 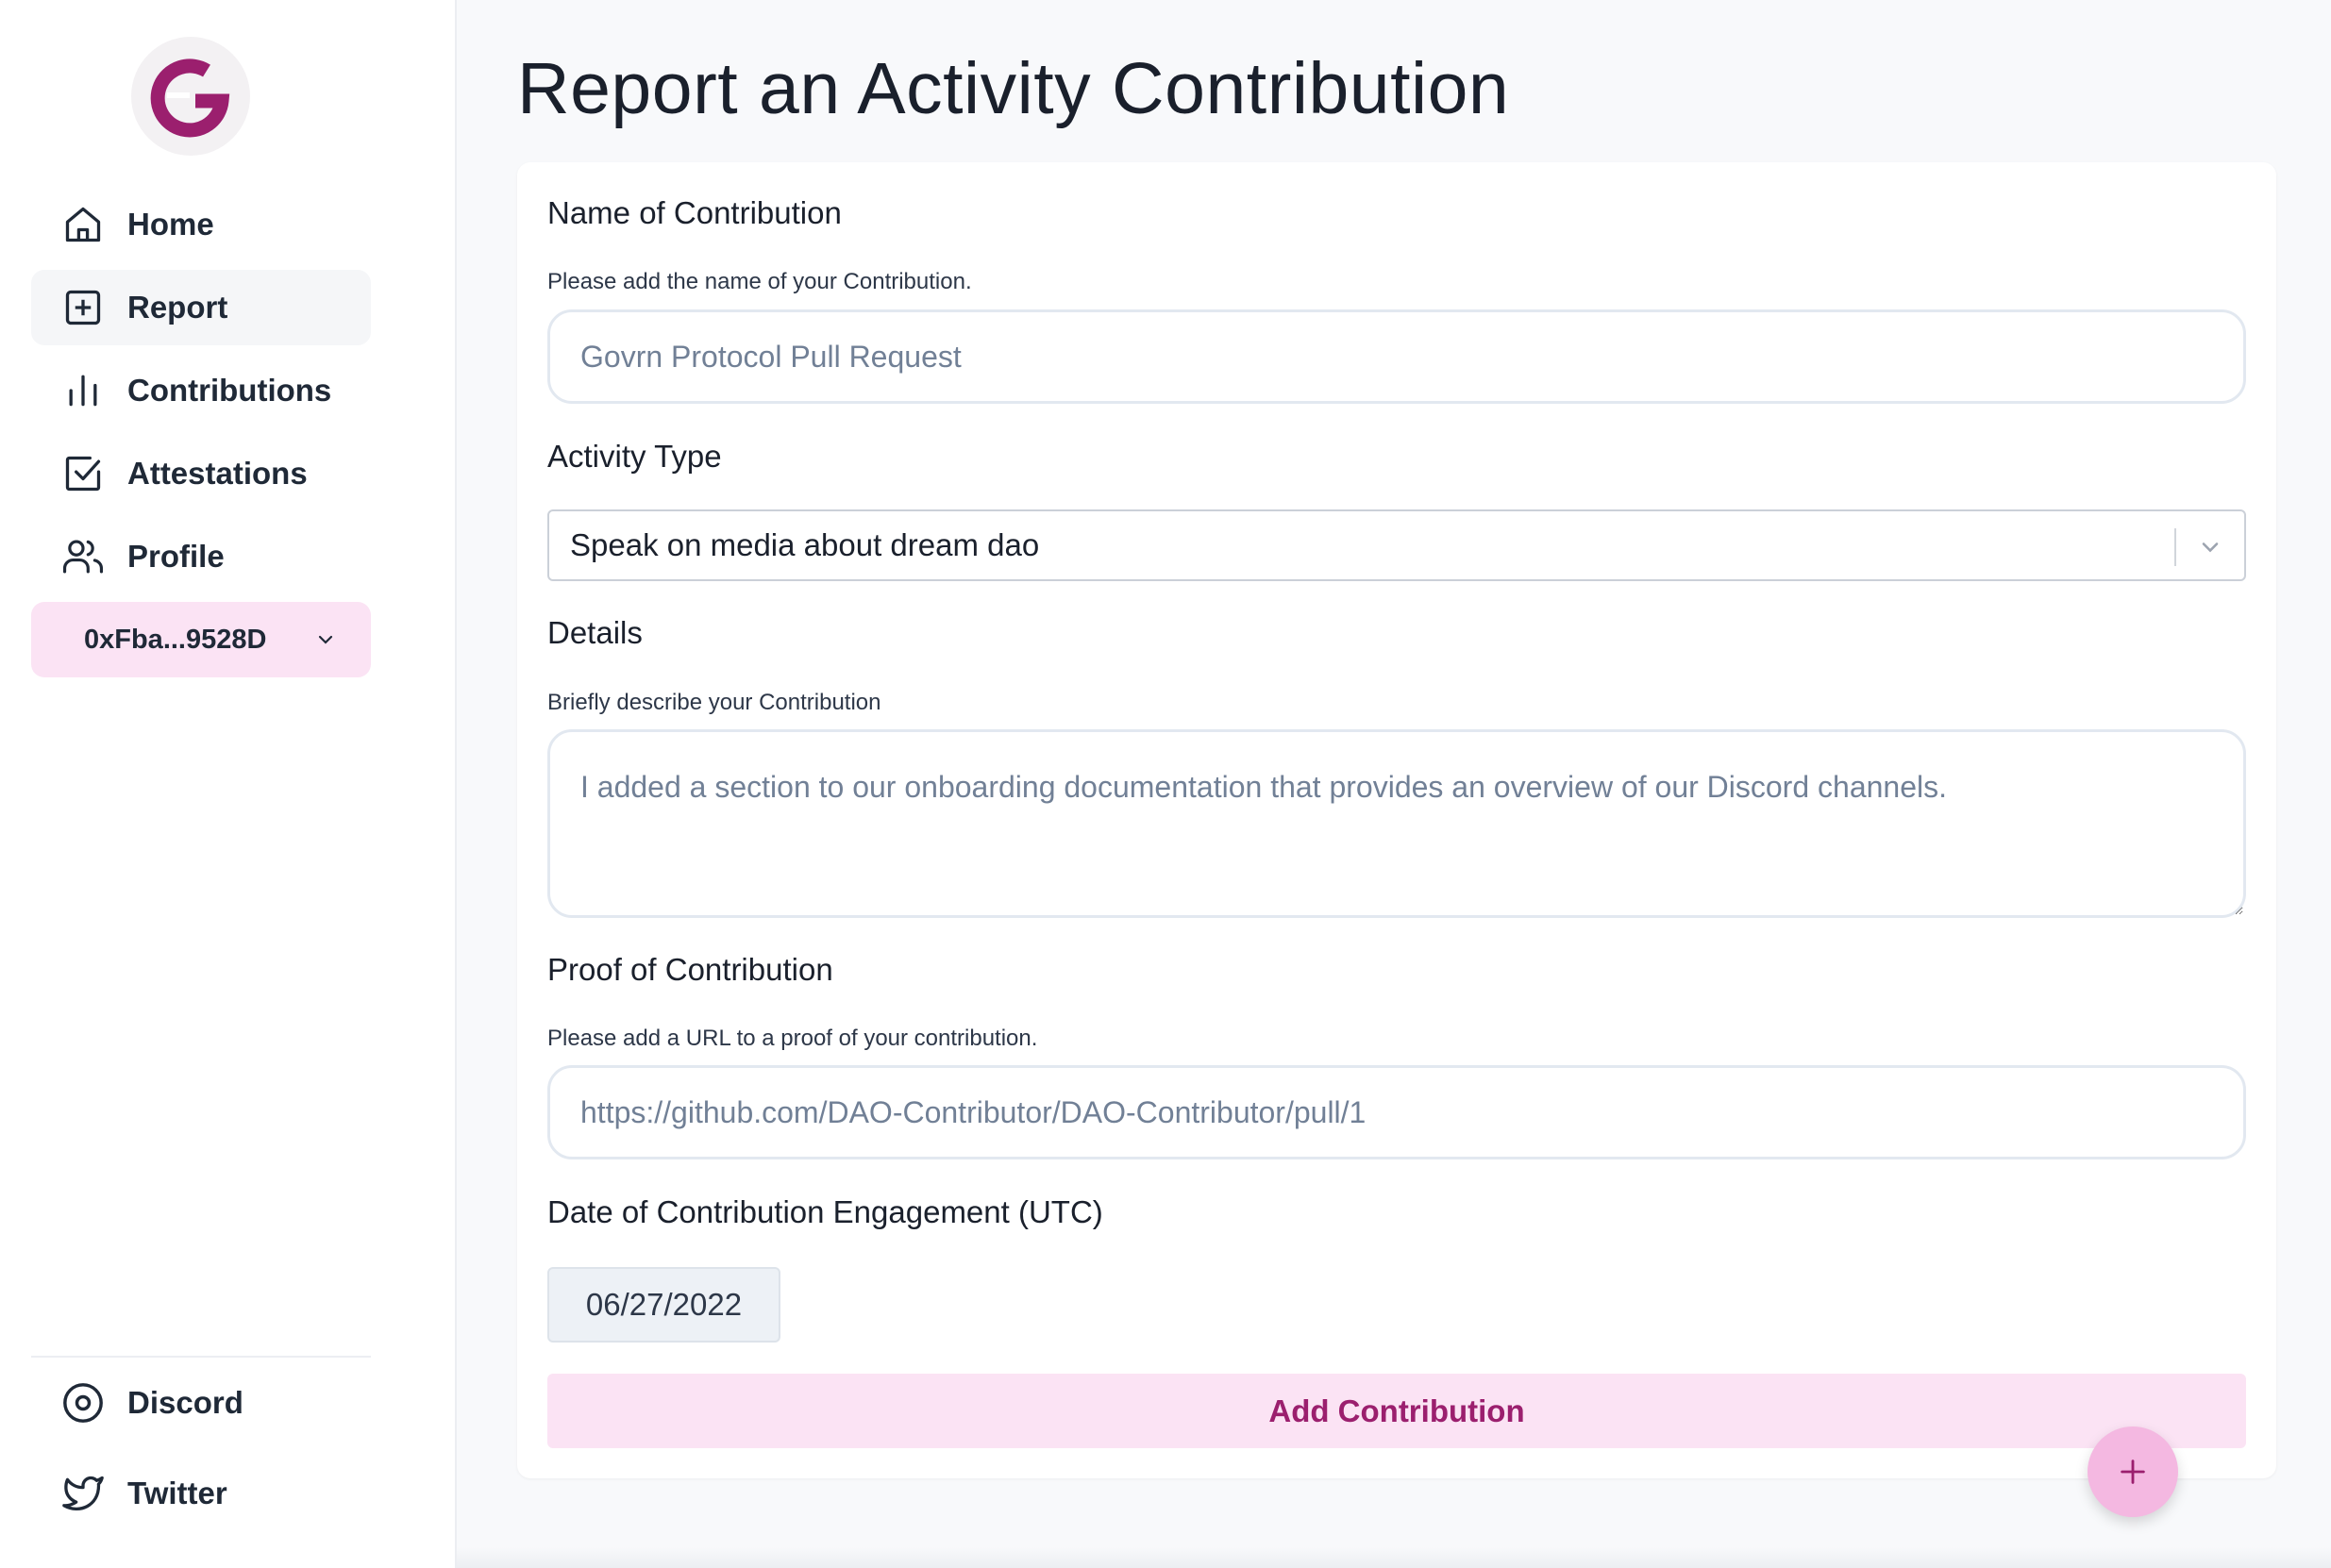 I want to click on sidebar-link-twitter: Twitter, so click(x=201, y=1493).